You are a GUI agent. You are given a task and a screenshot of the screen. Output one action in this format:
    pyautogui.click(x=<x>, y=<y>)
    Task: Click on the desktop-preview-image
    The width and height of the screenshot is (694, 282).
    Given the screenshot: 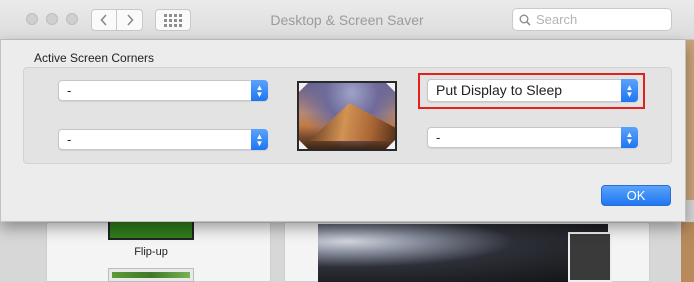 What is the action you would take?
    pyautogui.click(x=347, y=116)
    